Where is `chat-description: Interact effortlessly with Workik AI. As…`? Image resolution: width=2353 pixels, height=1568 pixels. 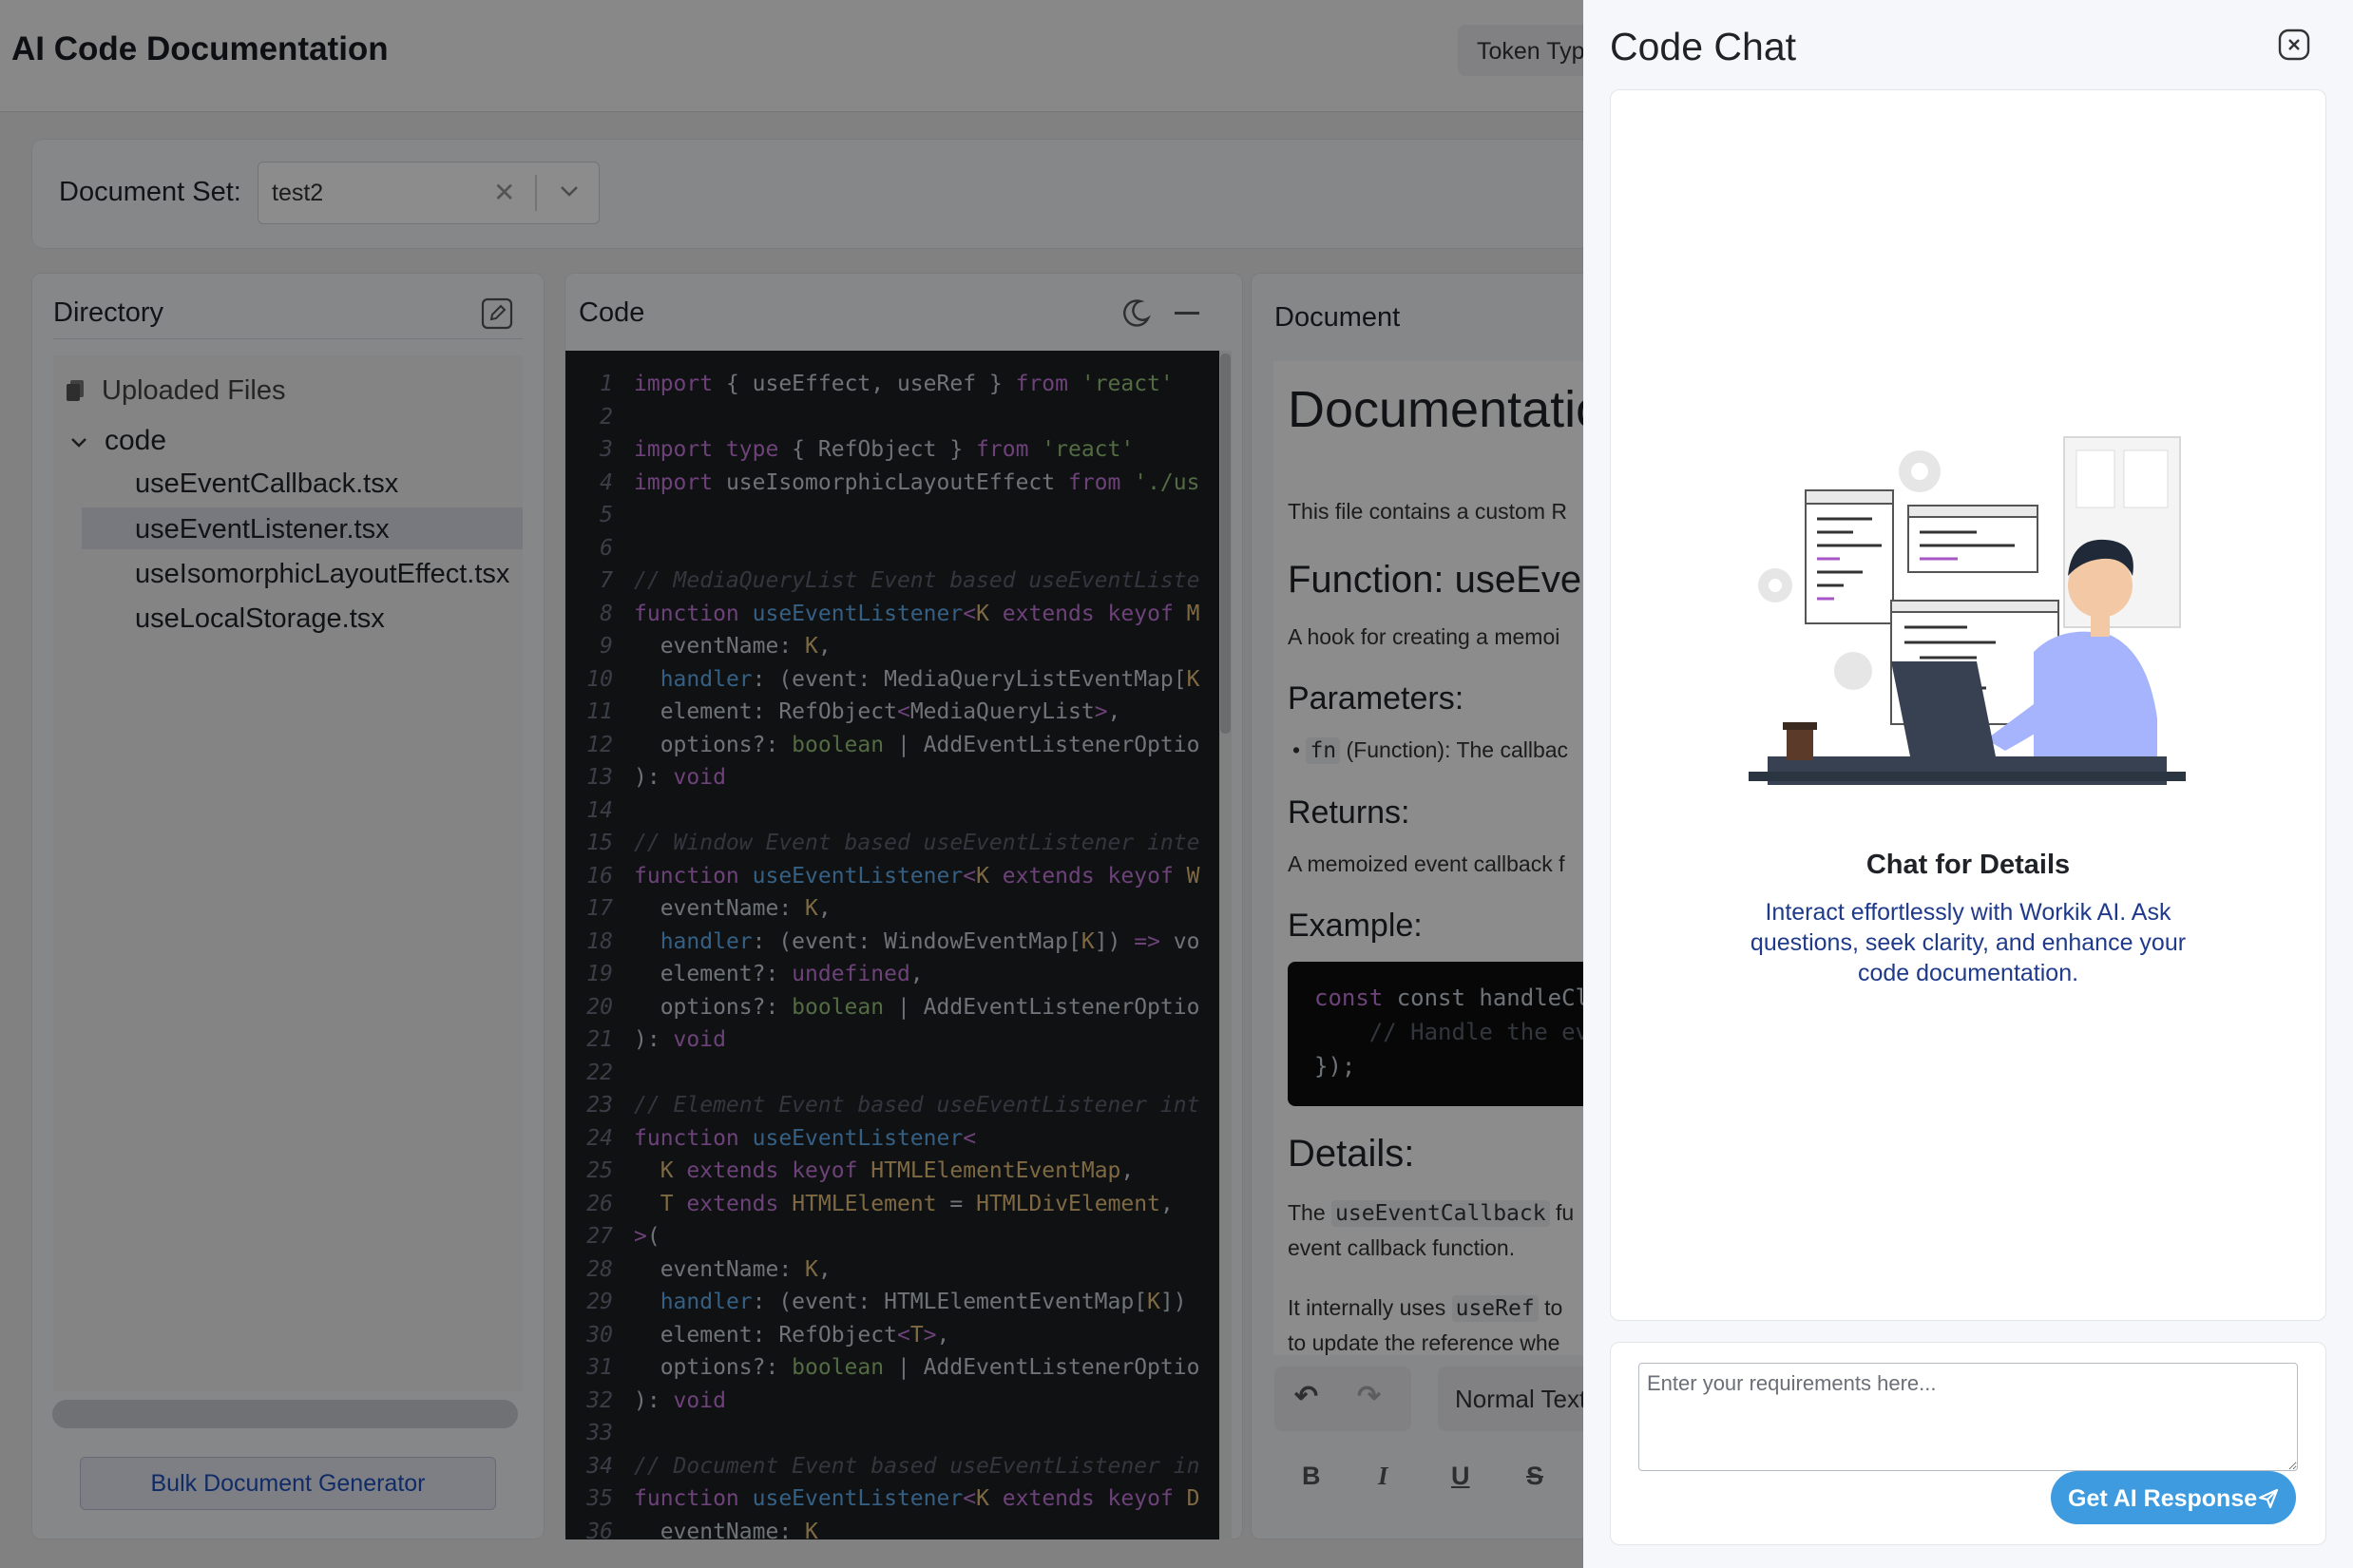 chat-description: Interact effortlessly with Workik AI. As… is located at coordinates (1968, 943).